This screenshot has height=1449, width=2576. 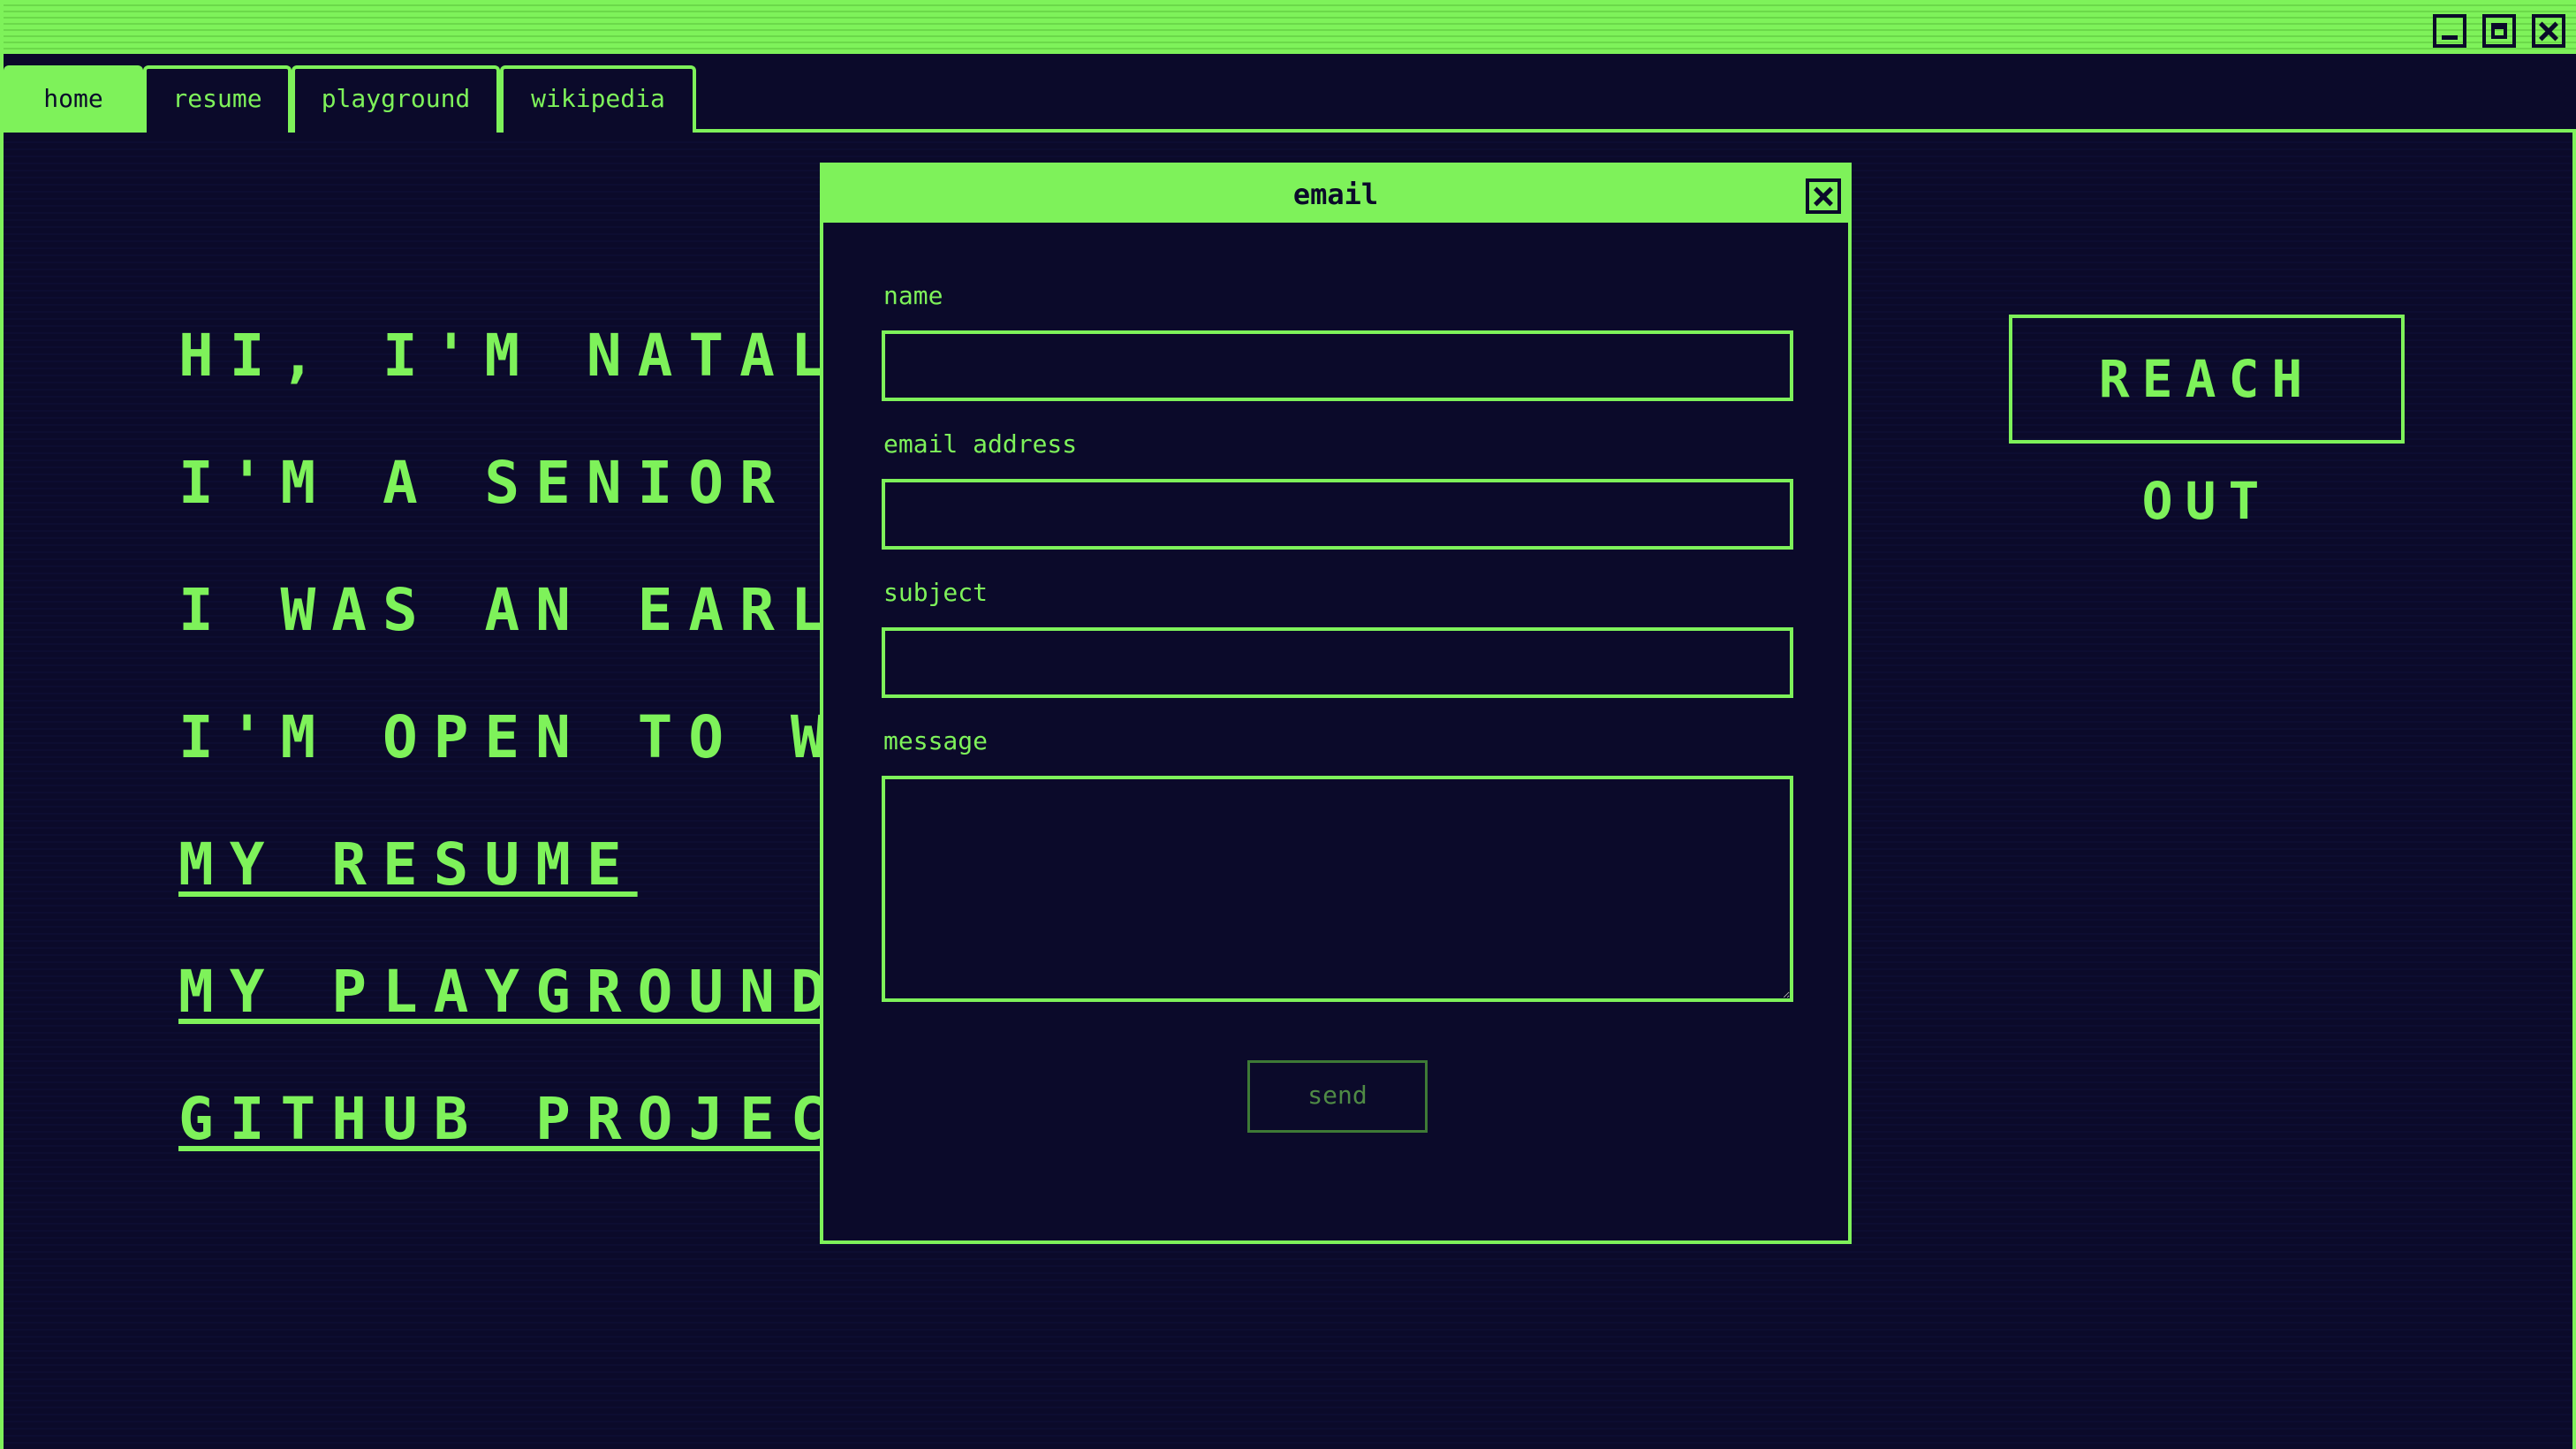 What do you see at coordinates (936, 741) in the screenshot?
I see `message-label: message` at bounding box center [936, 741].